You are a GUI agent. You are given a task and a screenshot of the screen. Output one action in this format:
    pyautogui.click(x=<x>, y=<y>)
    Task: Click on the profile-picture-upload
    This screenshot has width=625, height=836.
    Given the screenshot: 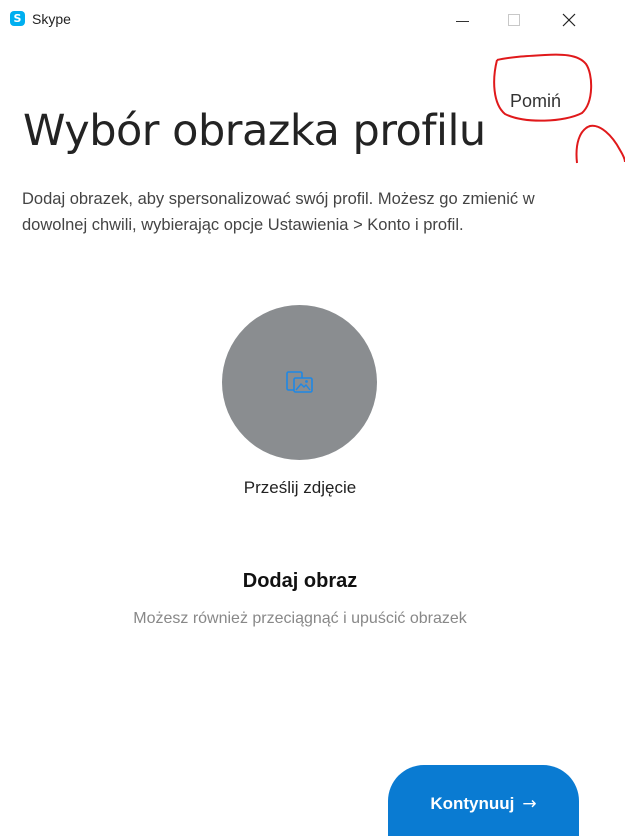 What is the action you would take?
    pyautogui.click(x=299, y=382)
    